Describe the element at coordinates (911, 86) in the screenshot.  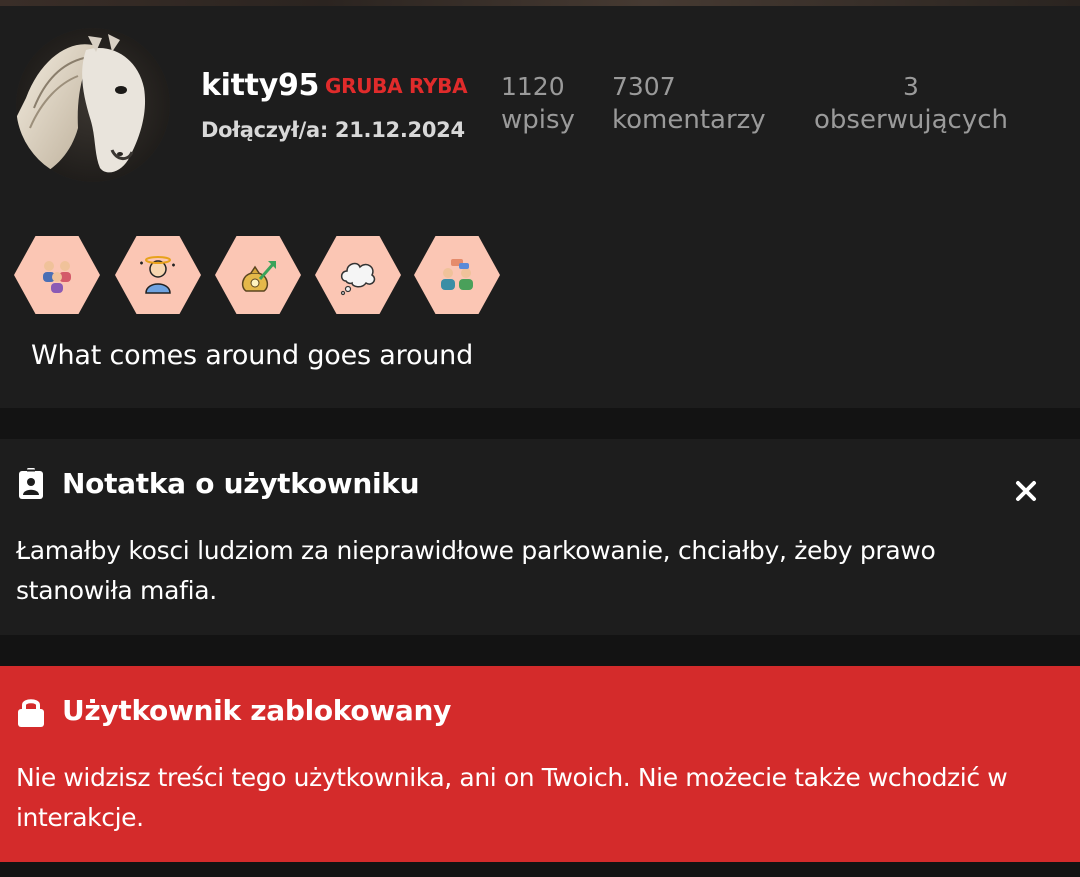
I see `stat-followers-count: 3` at that location.